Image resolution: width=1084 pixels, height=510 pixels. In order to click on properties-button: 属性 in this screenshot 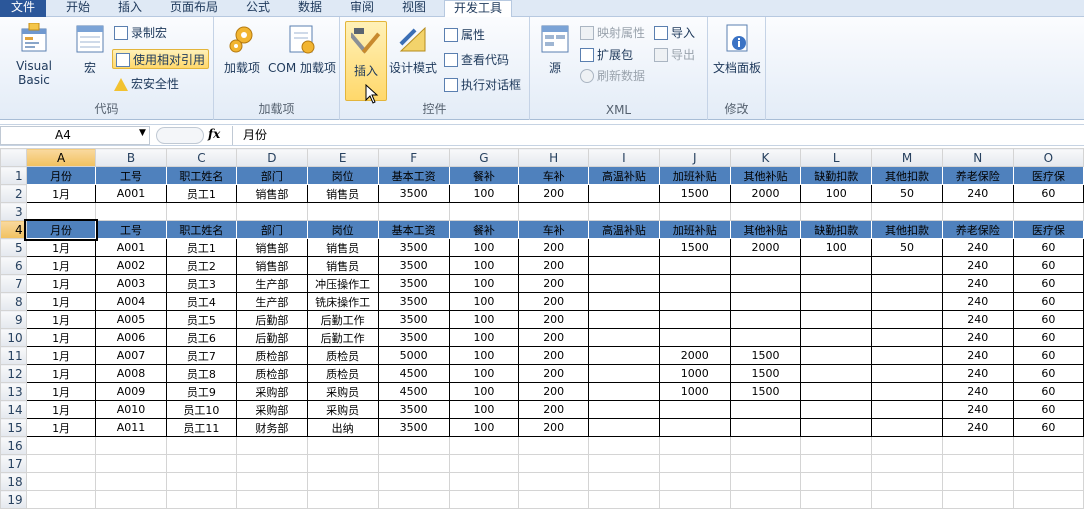, I will do `click(464, 35)`.